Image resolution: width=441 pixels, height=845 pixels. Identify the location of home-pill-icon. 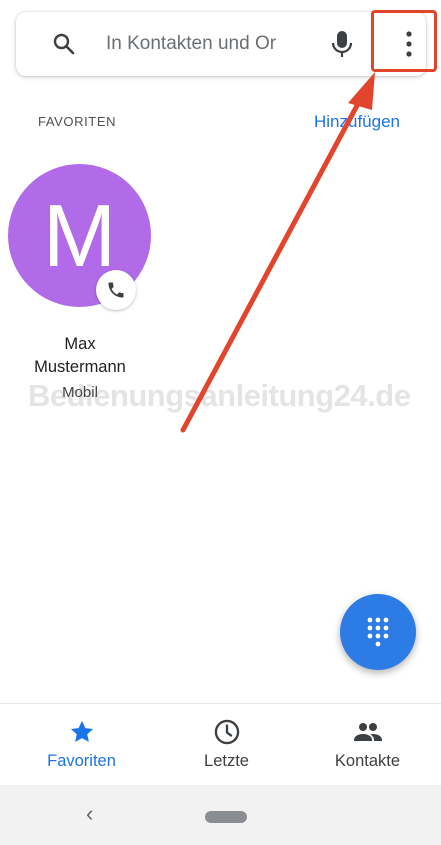
(226, 817).